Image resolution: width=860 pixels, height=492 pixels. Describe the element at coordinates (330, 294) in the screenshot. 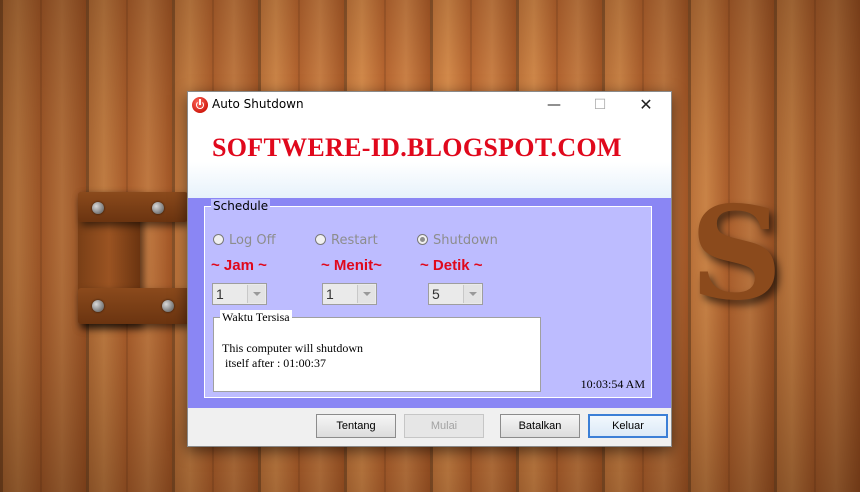

I see `minutes-value: 1` at that location.